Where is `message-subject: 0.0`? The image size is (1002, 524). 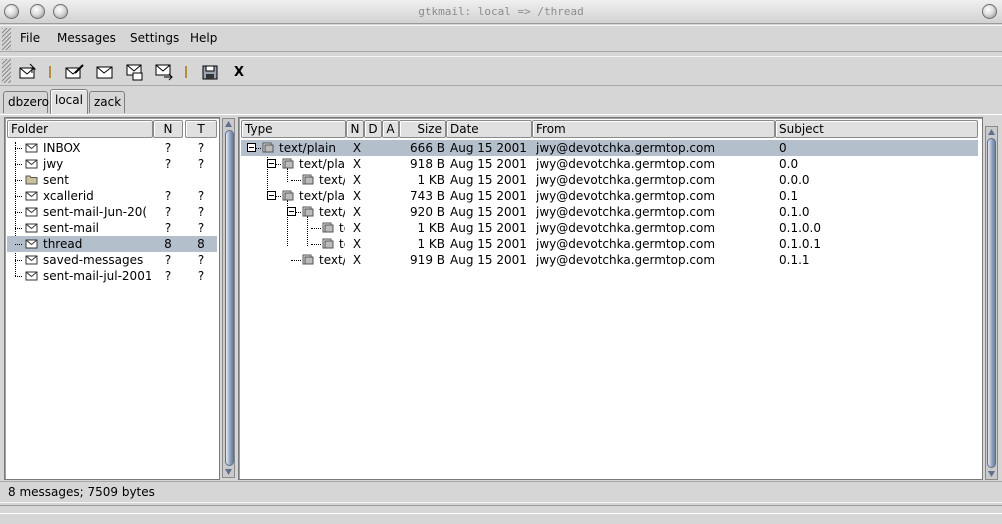 message-subject: 0.0 is located at coordinates (789, 164).